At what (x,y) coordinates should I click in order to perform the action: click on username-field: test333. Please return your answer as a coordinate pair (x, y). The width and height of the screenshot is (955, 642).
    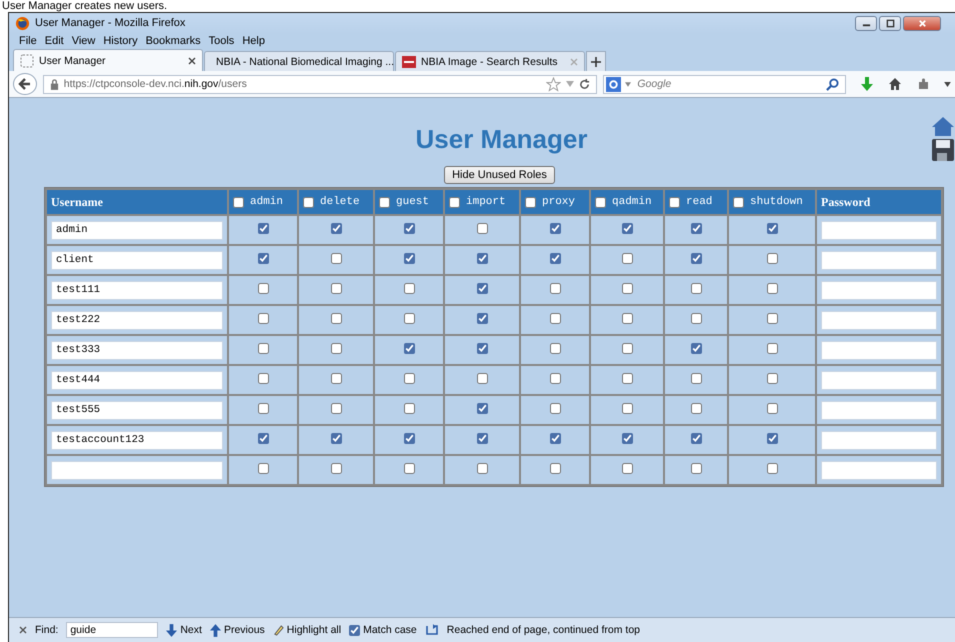
    Looking at the image, I should click on (137, 350).